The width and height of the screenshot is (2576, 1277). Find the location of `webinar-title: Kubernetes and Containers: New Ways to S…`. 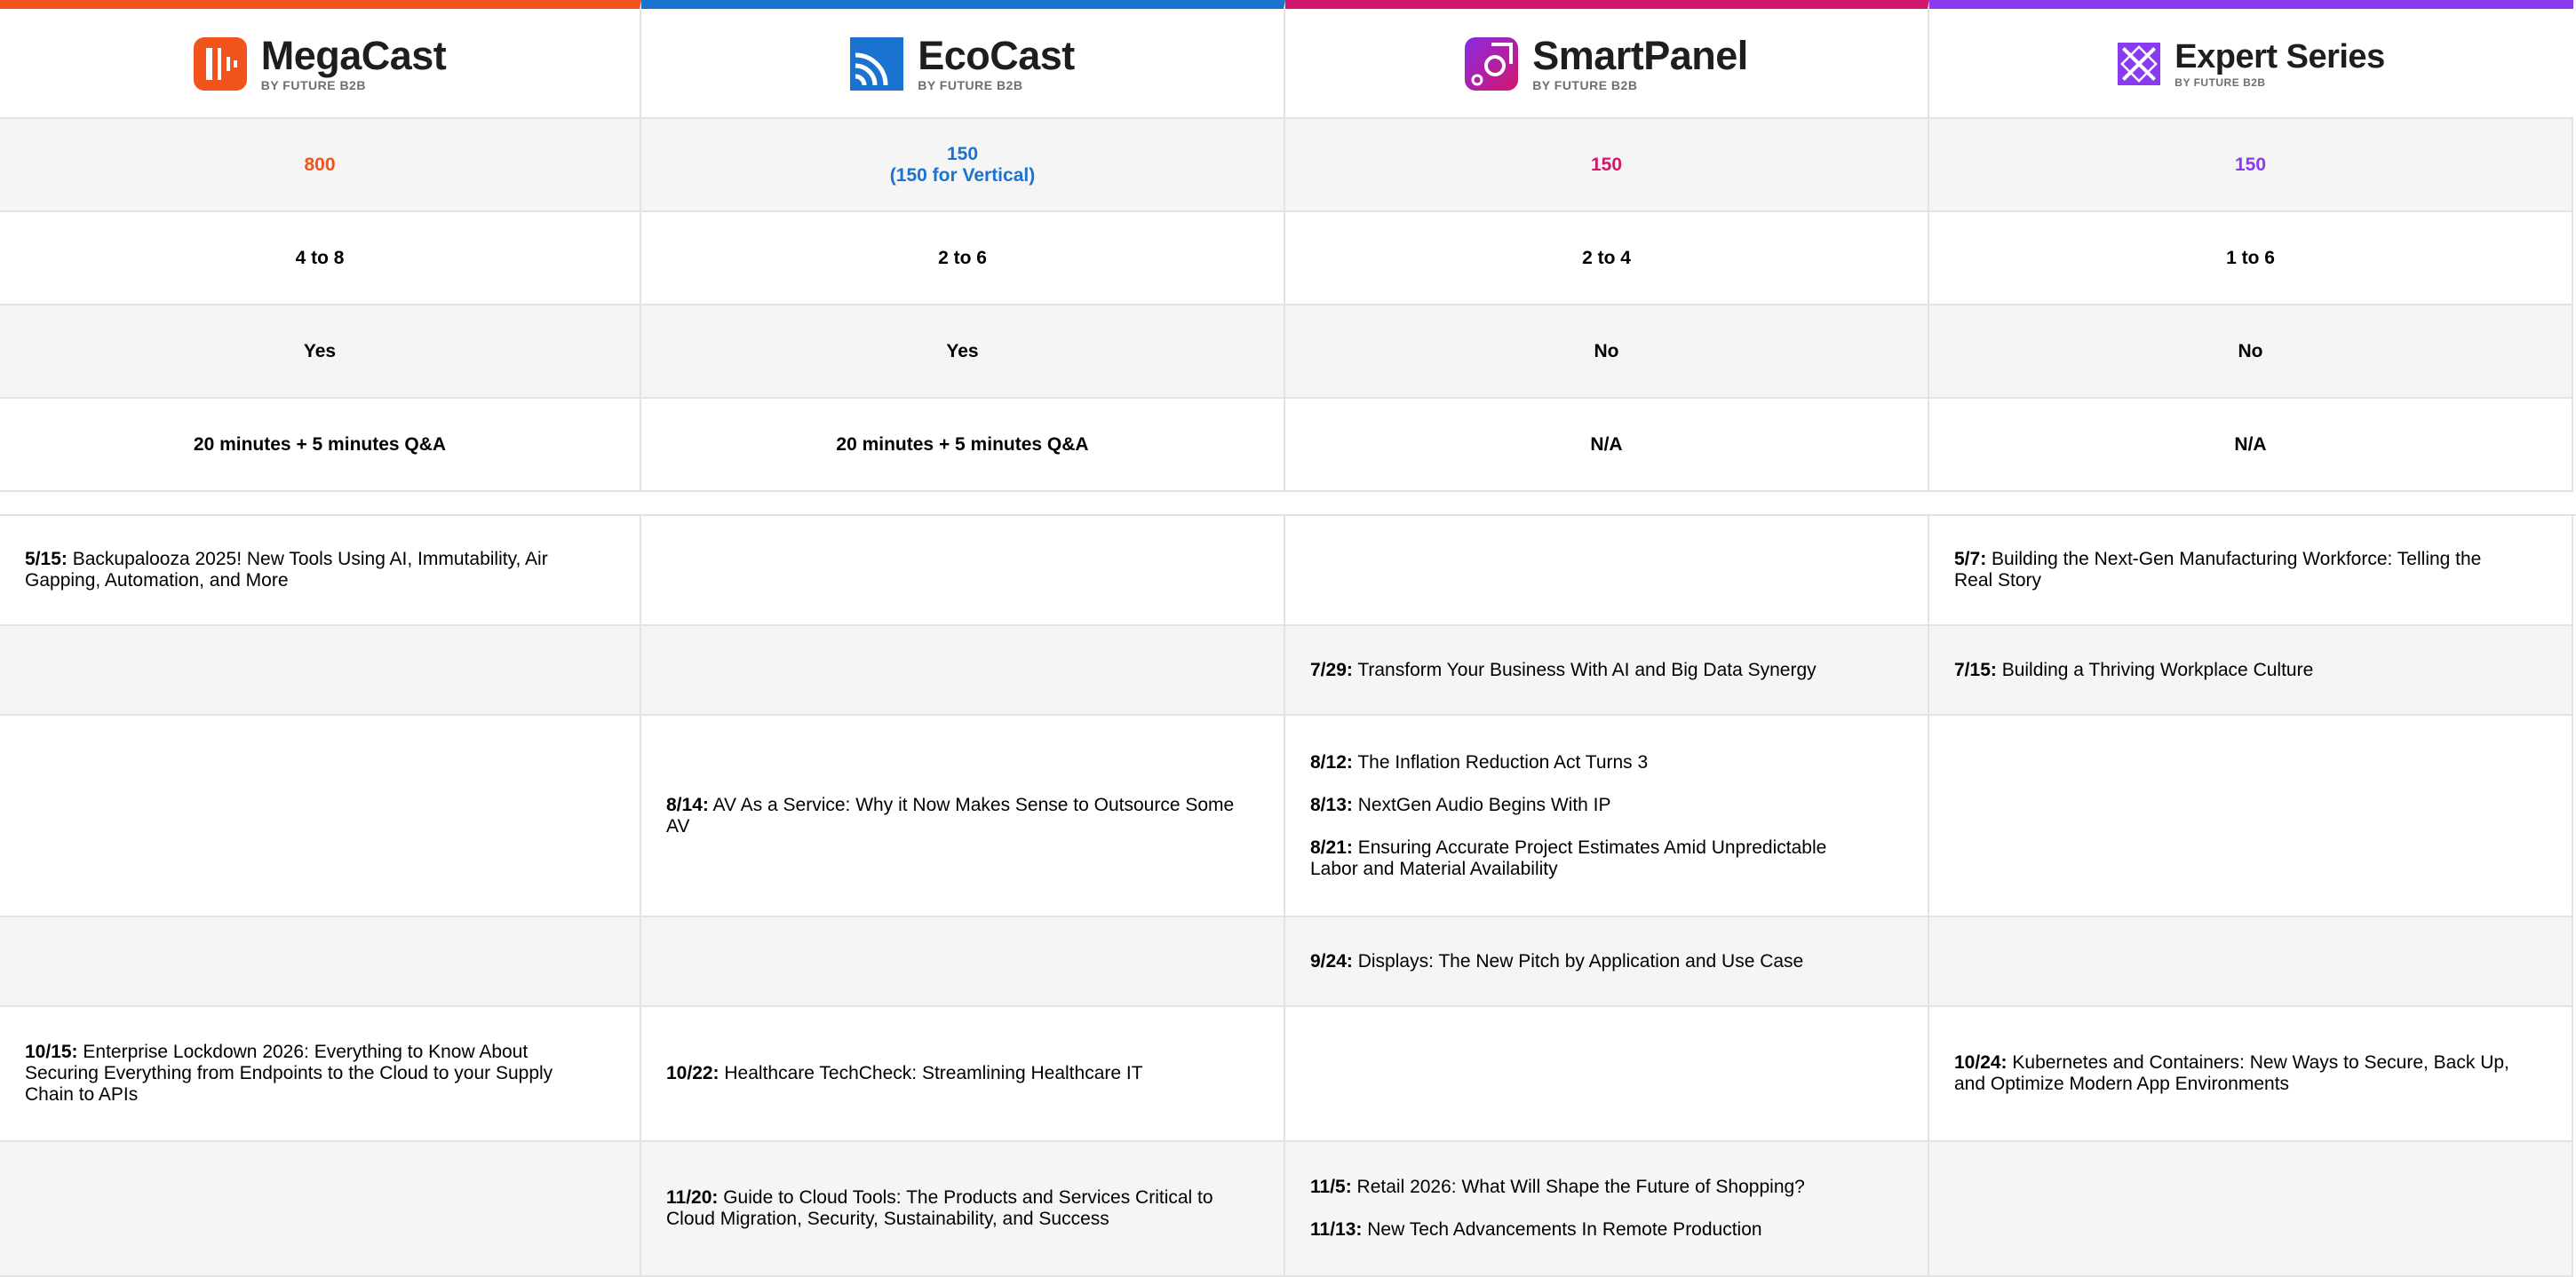

webinar-title: Kubernetes and Containers: New Ways to S… is located at coordinates (2231, 1073).